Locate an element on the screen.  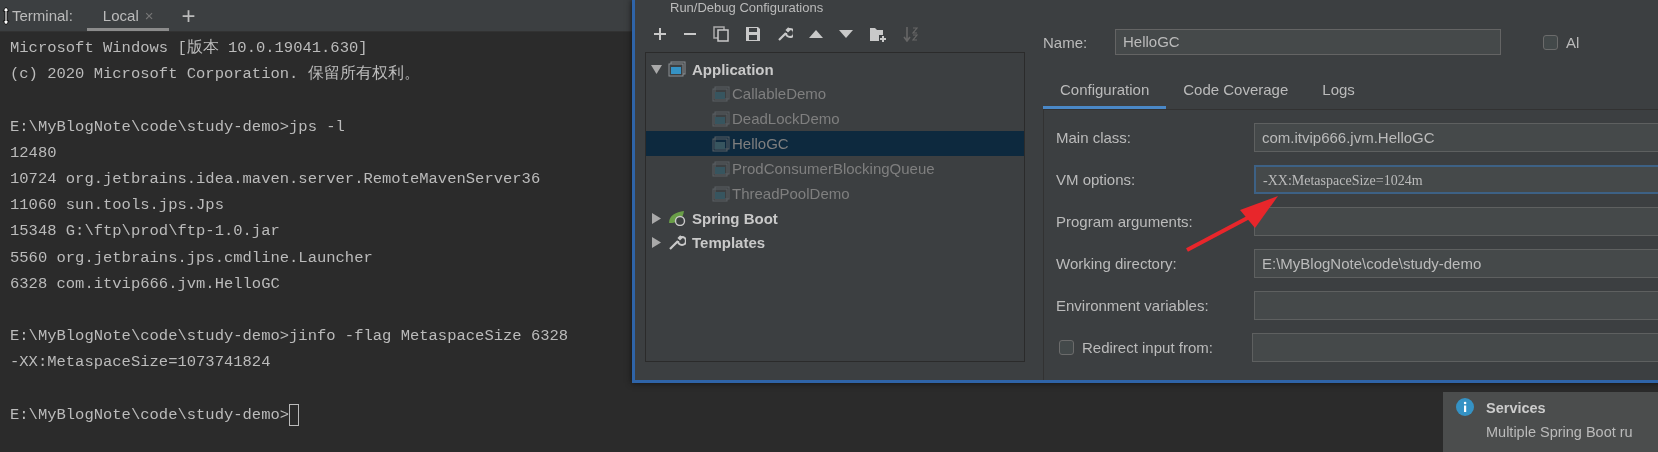
tree-item: CallableDemo is located at coordinates (835, 93).